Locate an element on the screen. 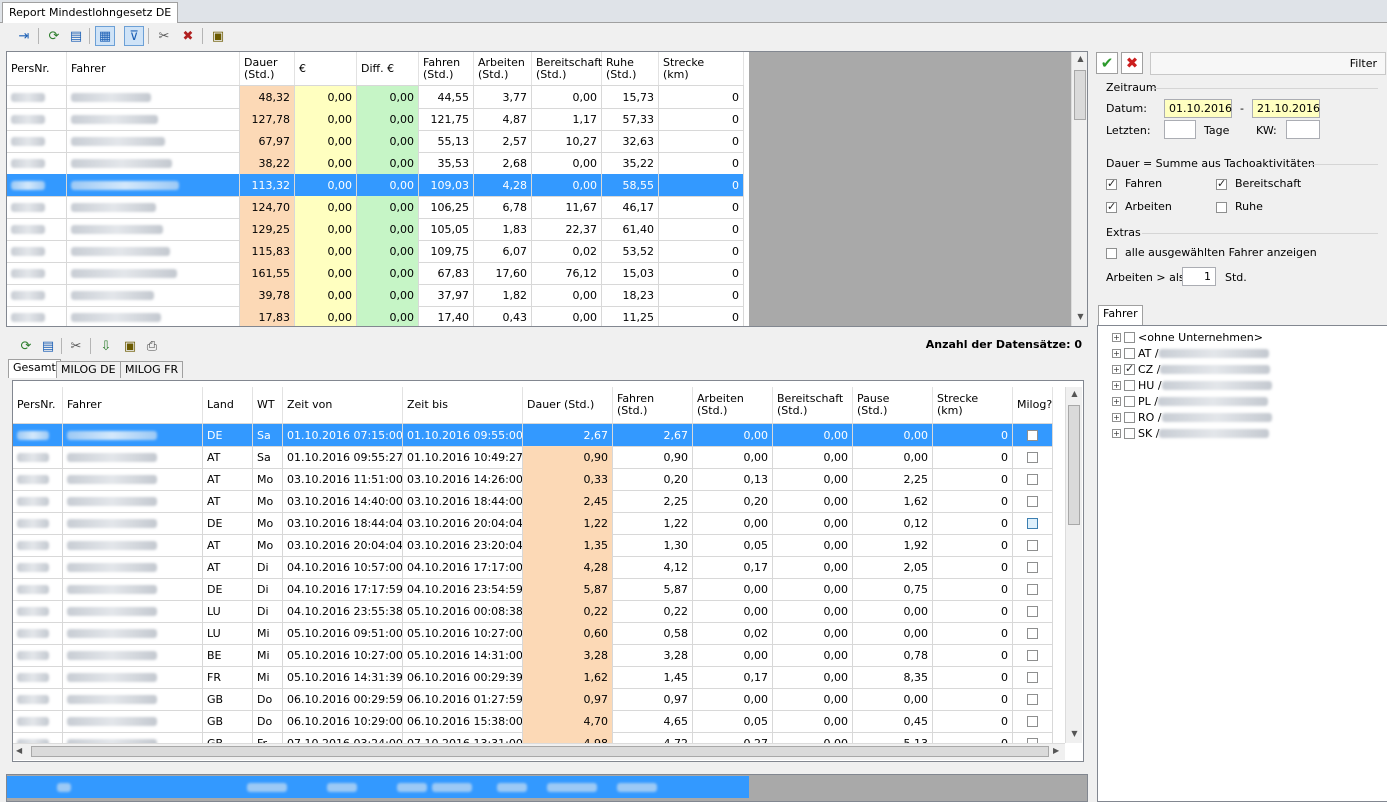 The image size is (1387, 802). filter-icon: ⊽ is located at coordinates (134, 36).